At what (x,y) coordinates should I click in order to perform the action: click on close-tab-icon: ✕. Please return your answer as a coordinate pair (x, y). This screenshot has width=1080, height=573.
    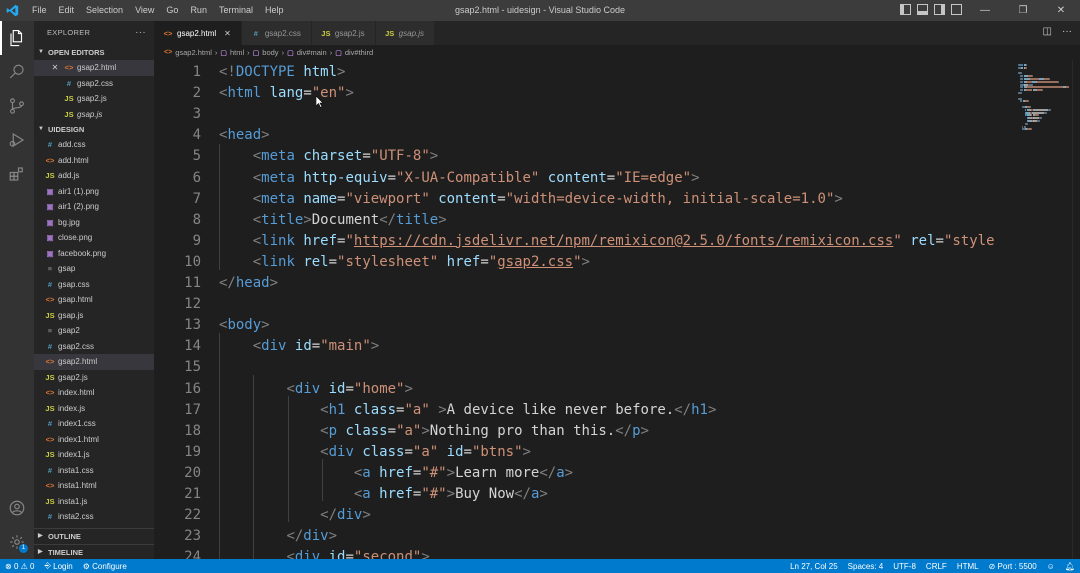
    Looking at the image, I should click on (227, 33).